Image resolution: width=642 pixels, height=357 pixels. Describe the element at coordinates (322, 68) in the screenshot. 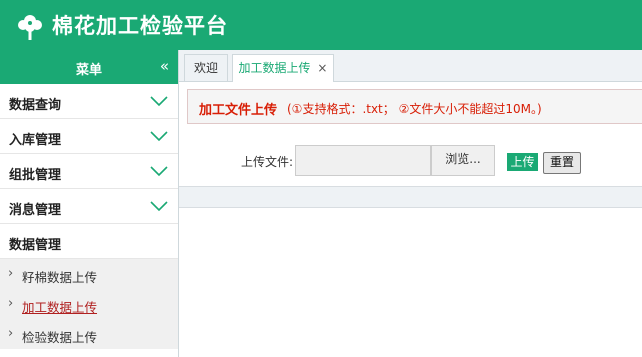

I see `close-icon: ×` at that location.